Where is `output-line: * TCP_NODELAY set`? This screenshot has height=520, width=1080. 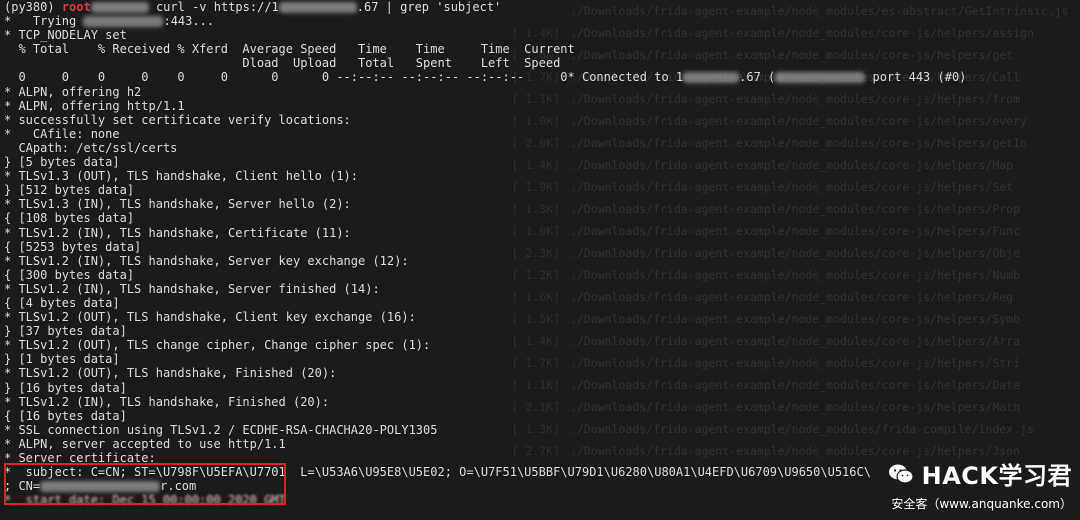 output-line: * TCP_NODELAY set is located at coordinates (65, 35).